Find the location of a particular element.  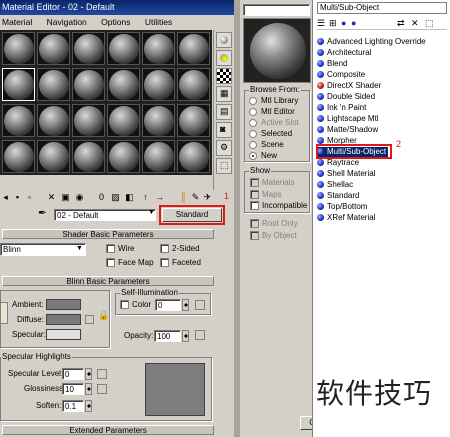

self-illum-map-button is located at coordinates (200, 305).